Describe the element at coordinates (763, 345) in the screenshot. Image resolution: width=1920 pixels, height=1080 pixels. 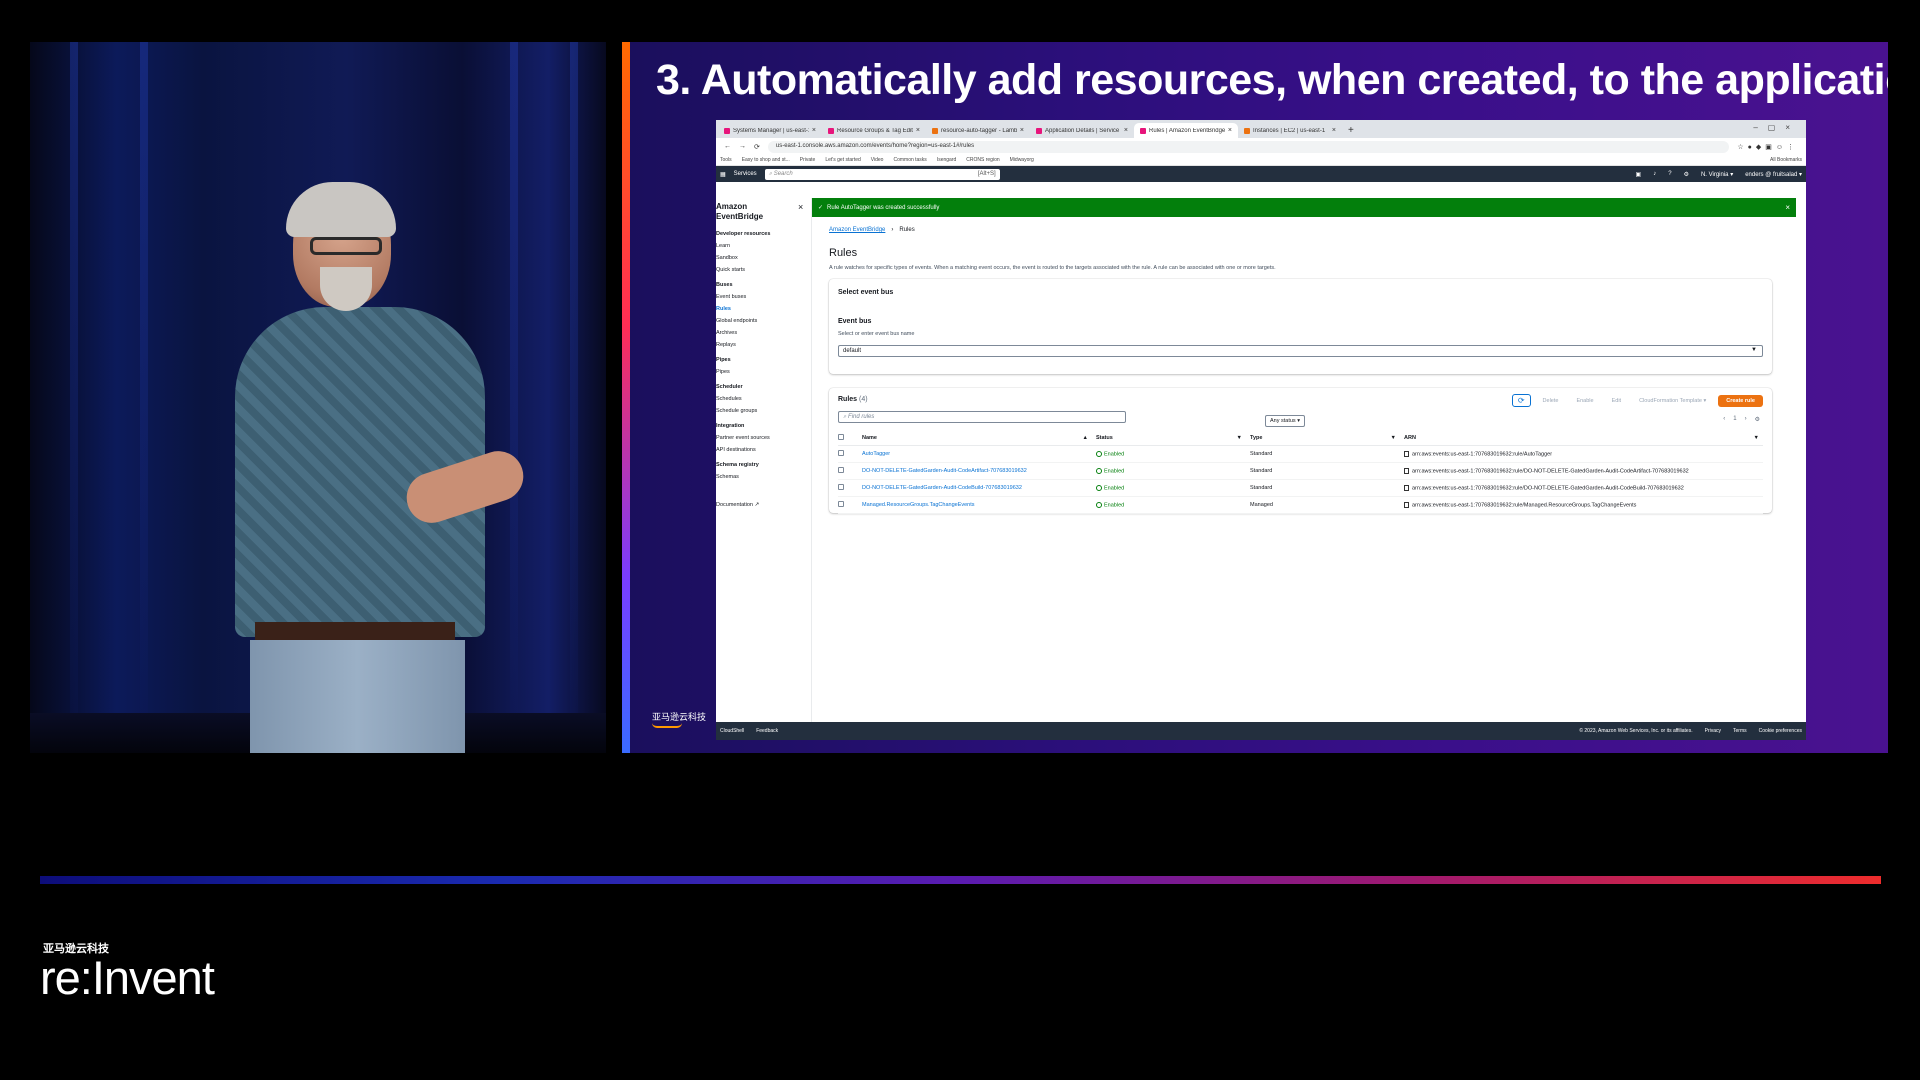
I see `sidebar-item-replays: Replays` at that location.